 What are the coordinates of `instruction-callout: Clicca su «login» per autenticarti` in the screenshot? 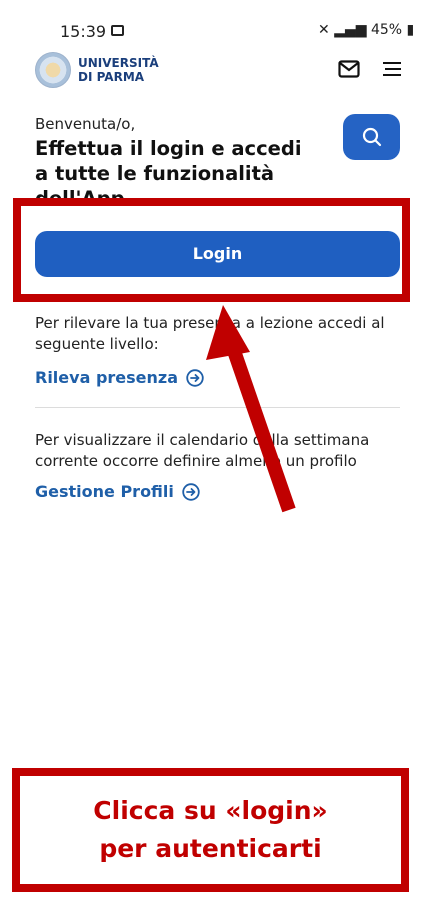 It's located at (210, 830).